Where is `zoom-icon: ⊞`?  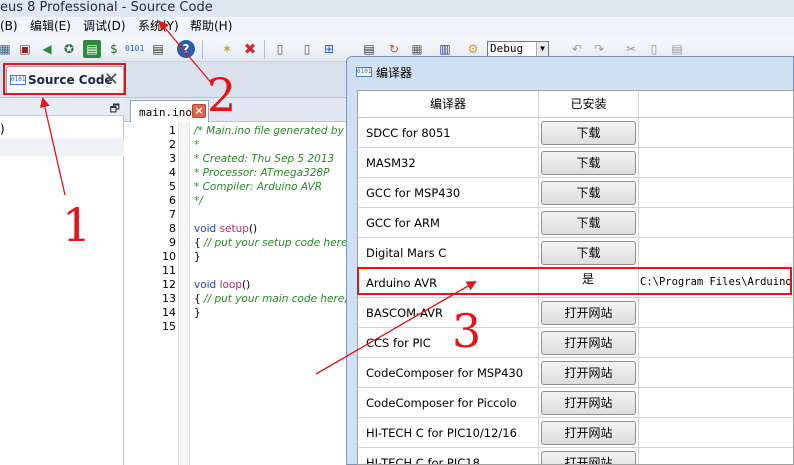
zoom-icon: ⊞ is located at coordinates (329, 49).